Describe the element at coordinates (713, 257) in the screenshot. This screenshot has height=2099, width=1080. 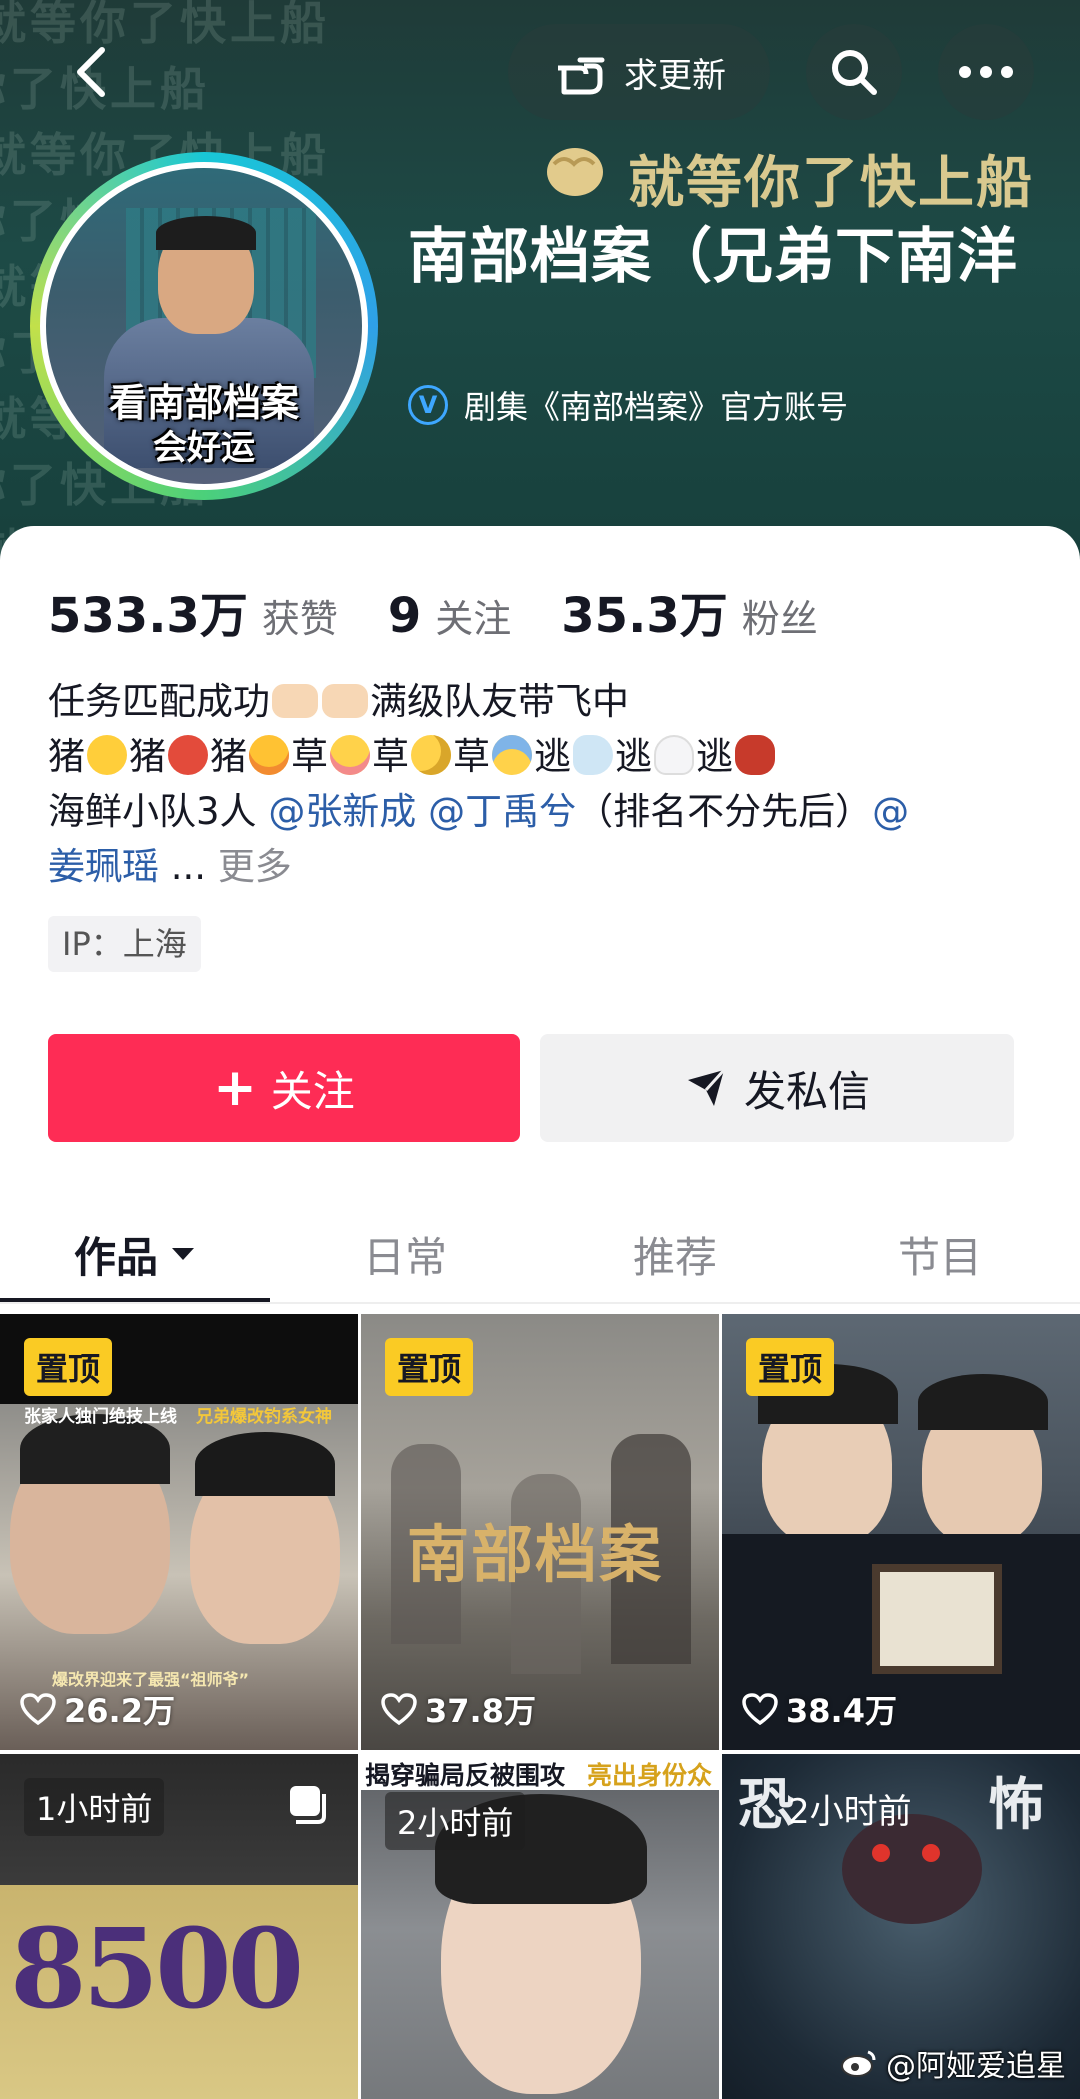
I see `profile-name: 南部档案（兄弟下南洋` at that location.